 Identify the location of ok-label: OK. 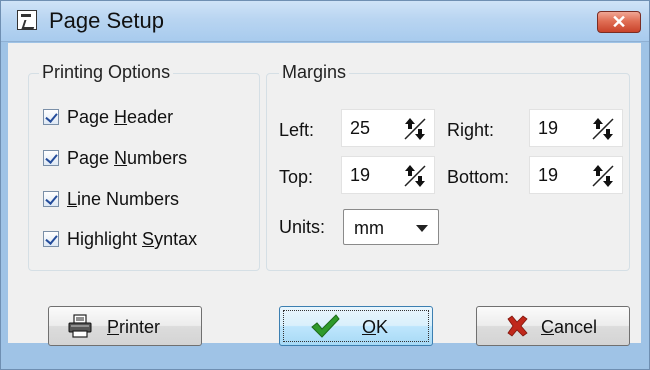
(375, 327).